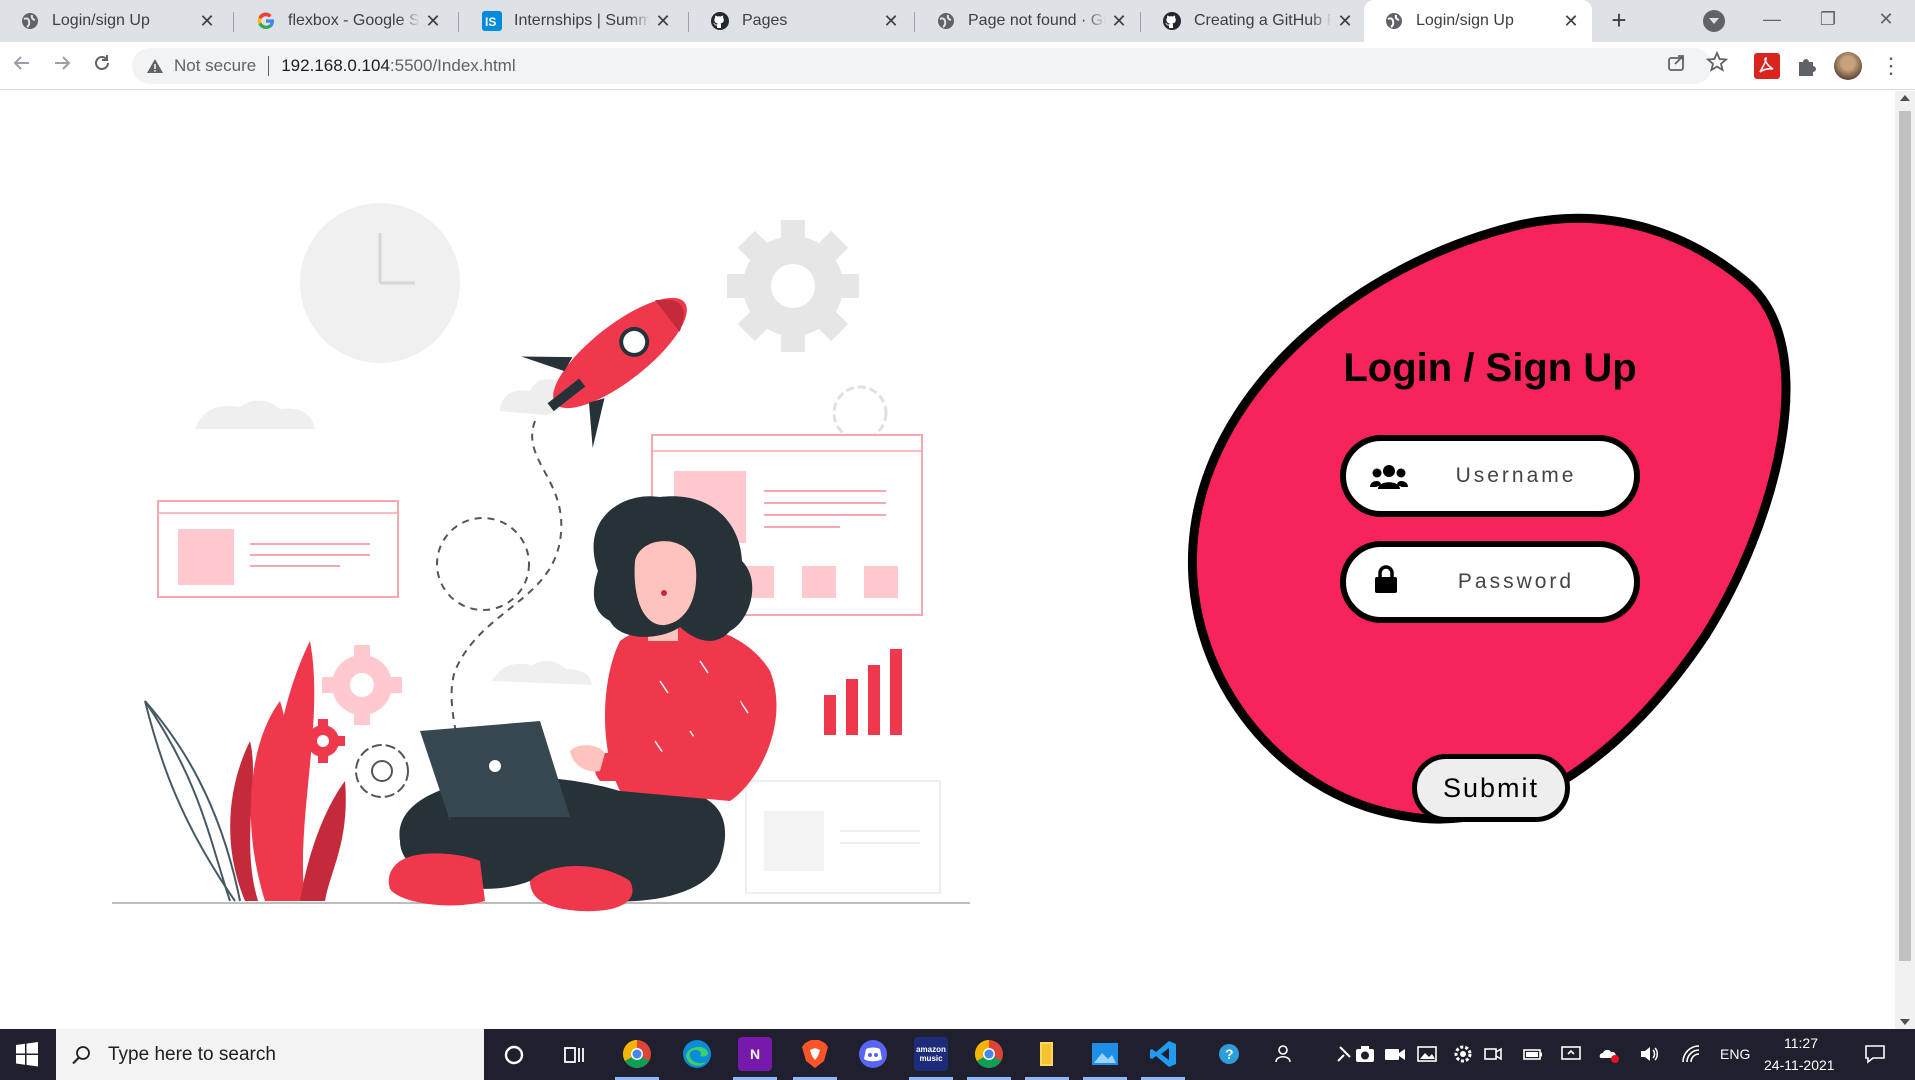 This screenshot has width=1915, height=1080. What do you see at coordinates (931, 1054) in the screenshot?
I see `amazon-music-icon: amazon music` at bounding box center [931, 1054].